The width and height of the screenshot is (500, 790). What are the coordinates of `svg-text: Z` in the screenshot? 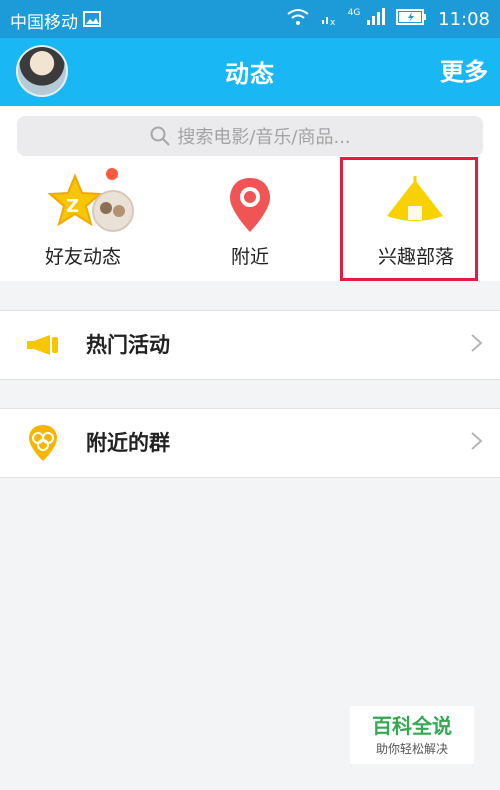 It's located at (72, 206).